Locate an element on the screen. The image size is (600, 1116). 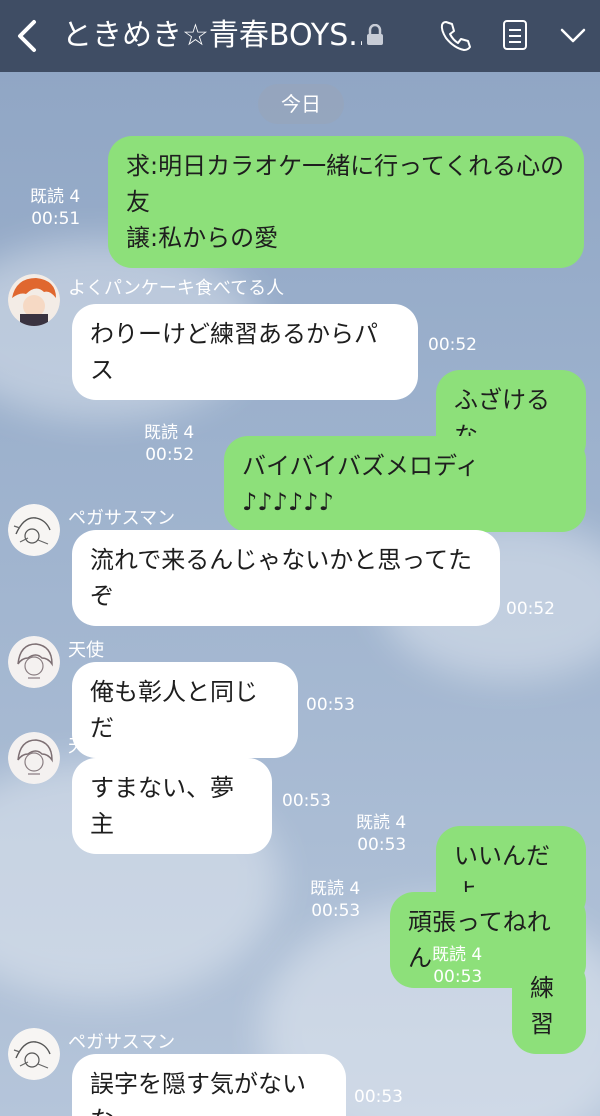
message-time: 00:51 is located at coordinates (56, 219).